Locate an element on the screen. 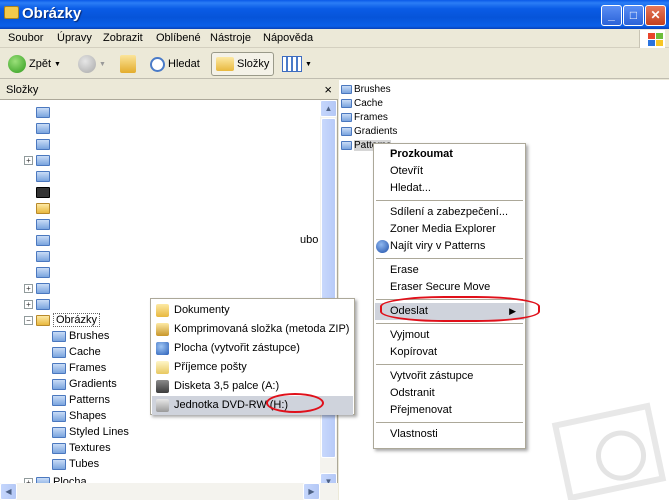 The height and width of the screenshot is (500, 669). search-button: Hledat is located at coordinates (175, 64).